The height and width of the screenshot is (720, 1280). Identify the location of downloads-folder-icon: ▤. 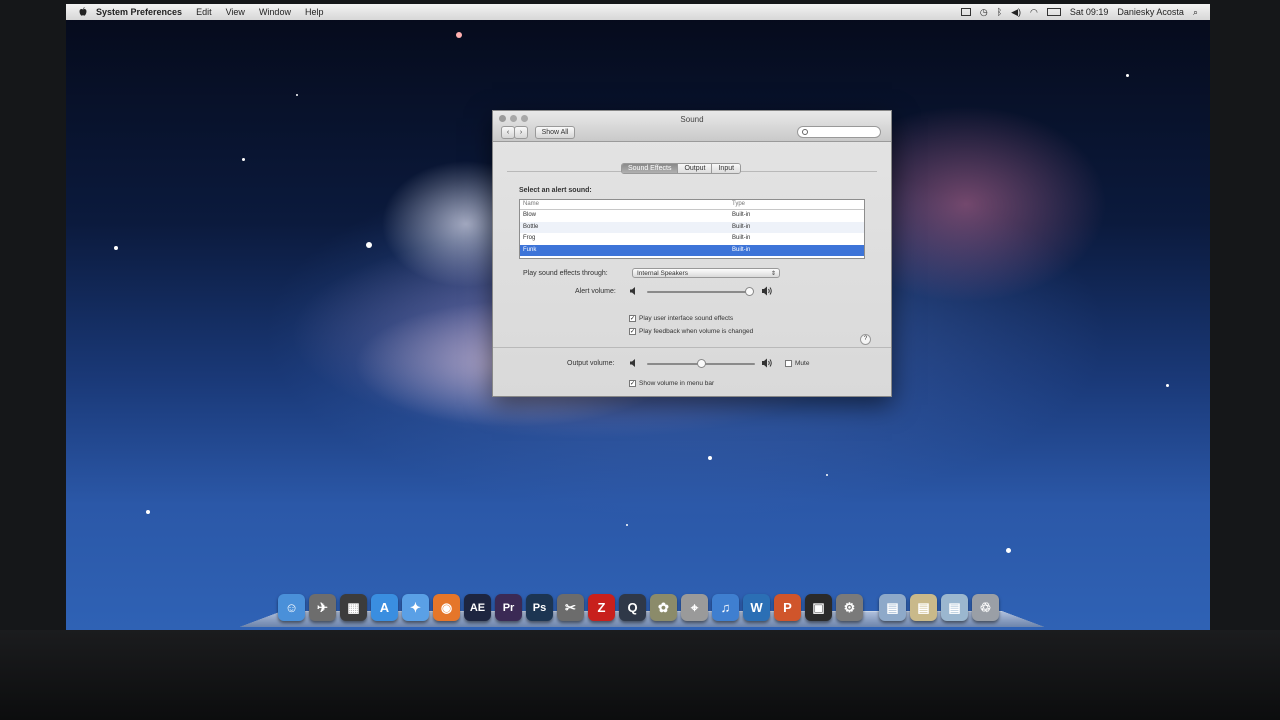
(954, 607).